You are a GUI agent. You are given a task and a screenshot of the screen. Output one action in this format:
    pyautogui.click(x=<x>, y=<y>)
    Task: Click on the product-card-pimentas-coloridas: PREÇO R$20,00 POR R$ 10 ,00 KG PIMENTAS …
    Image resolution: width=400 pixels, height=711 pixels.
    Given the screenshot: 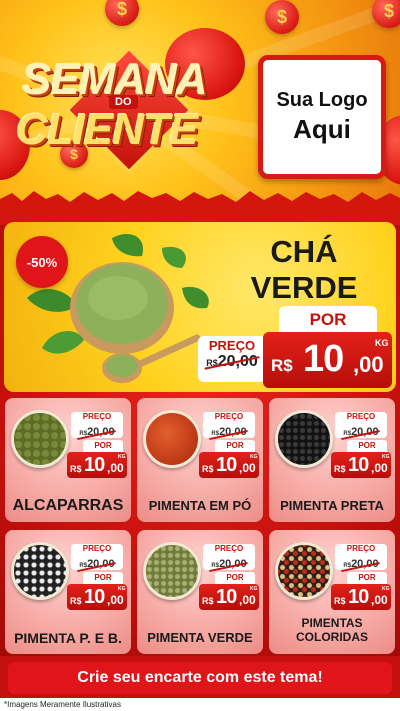 What is the action you would take?
    pyautogui.click(x=332, y=592)
    